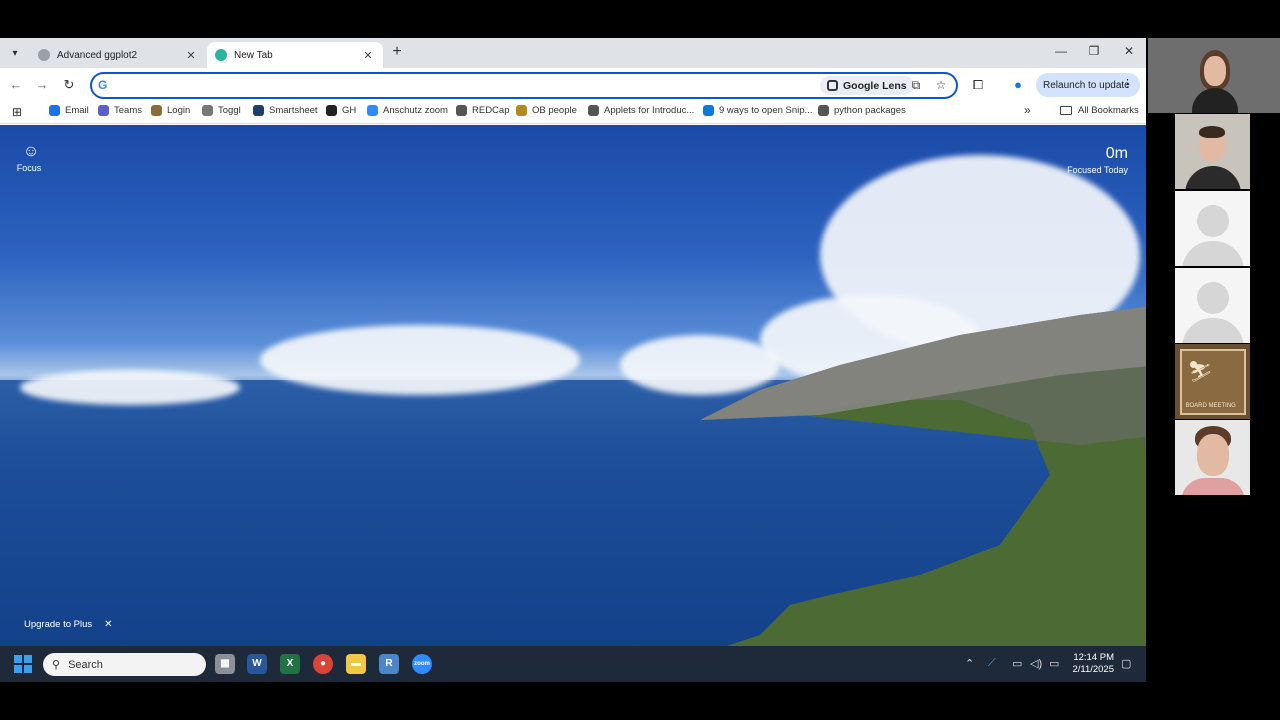 The image size is (1280, 720). I want to click on tab-new-tab: New Tab ✕, so click(295, 55).